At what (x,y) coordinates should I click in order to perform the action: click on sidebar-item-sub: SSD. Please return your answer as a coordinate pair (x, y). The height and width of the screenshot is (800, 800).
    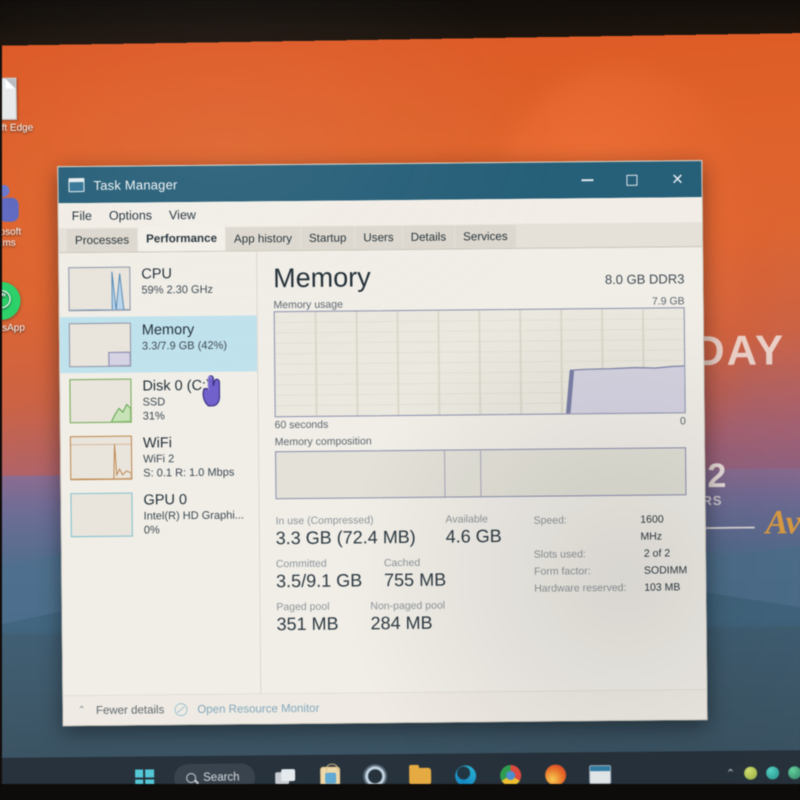
    Looking at the image, I should click on (154, 402).